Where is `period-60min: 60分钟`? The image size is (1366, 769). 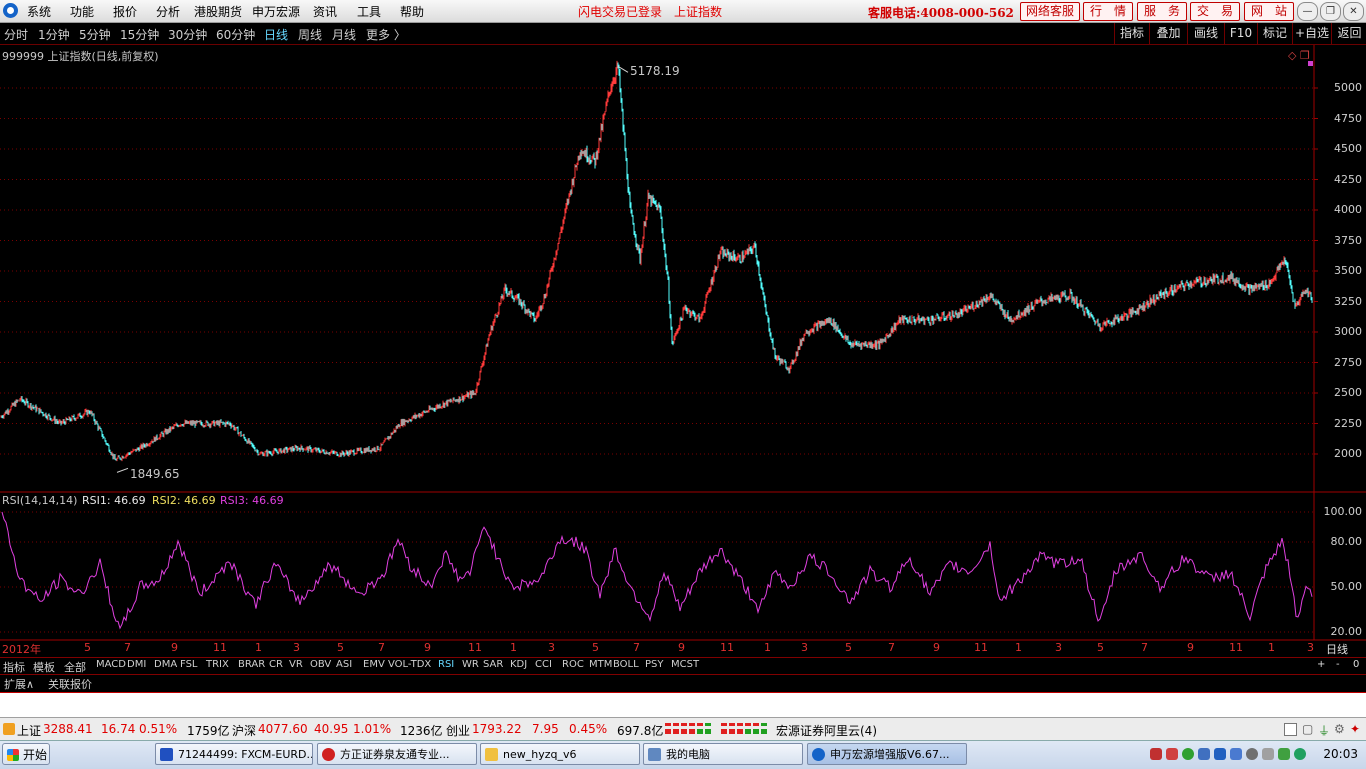
period-60min: 60分钟 is located at coordinates (235, 34).